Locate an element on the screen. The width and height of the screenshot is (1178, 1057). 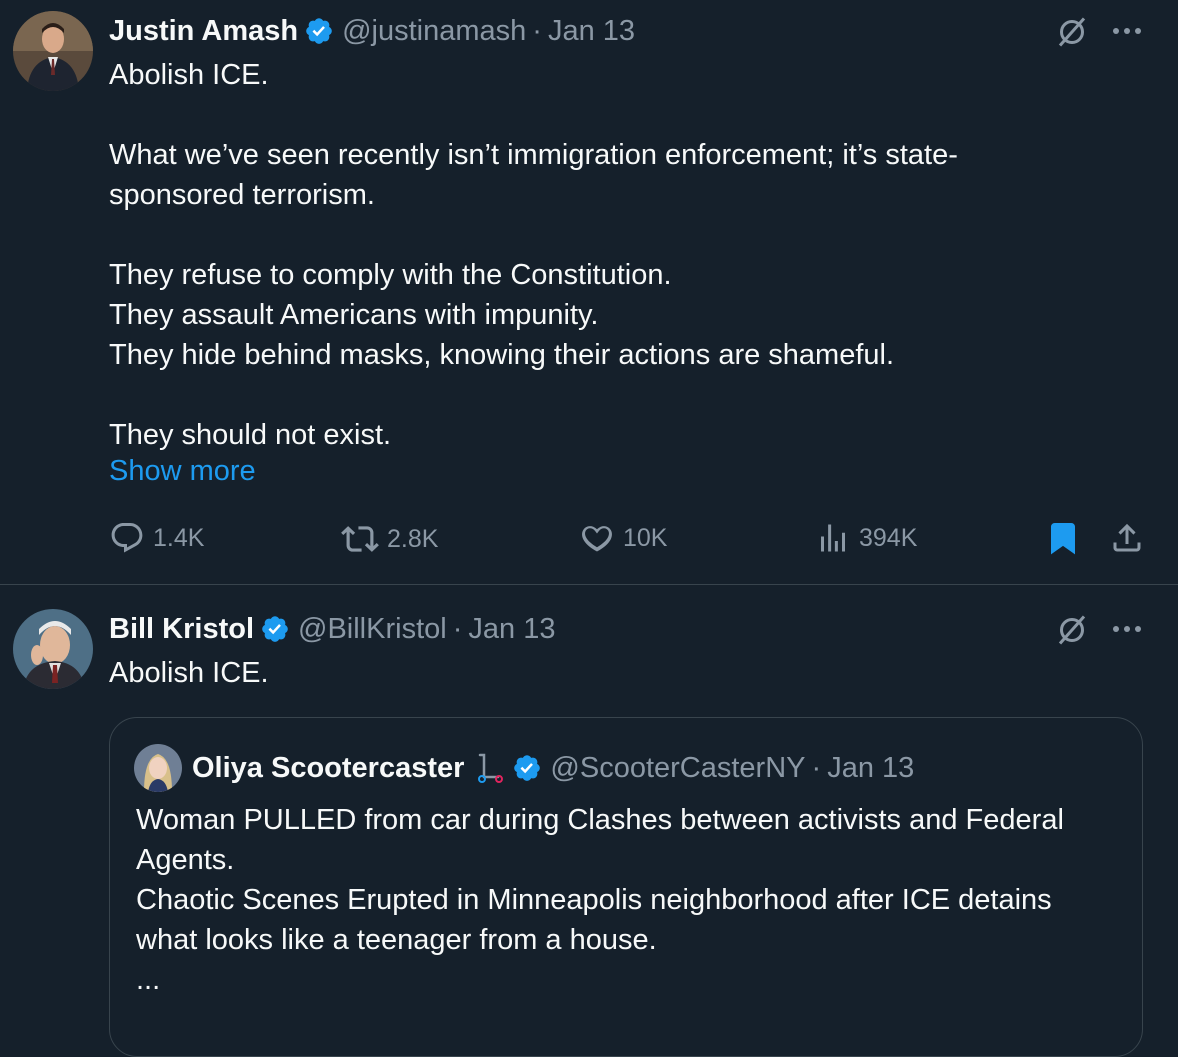
repost-count: 2.8K is located at coordinates (413, 538).